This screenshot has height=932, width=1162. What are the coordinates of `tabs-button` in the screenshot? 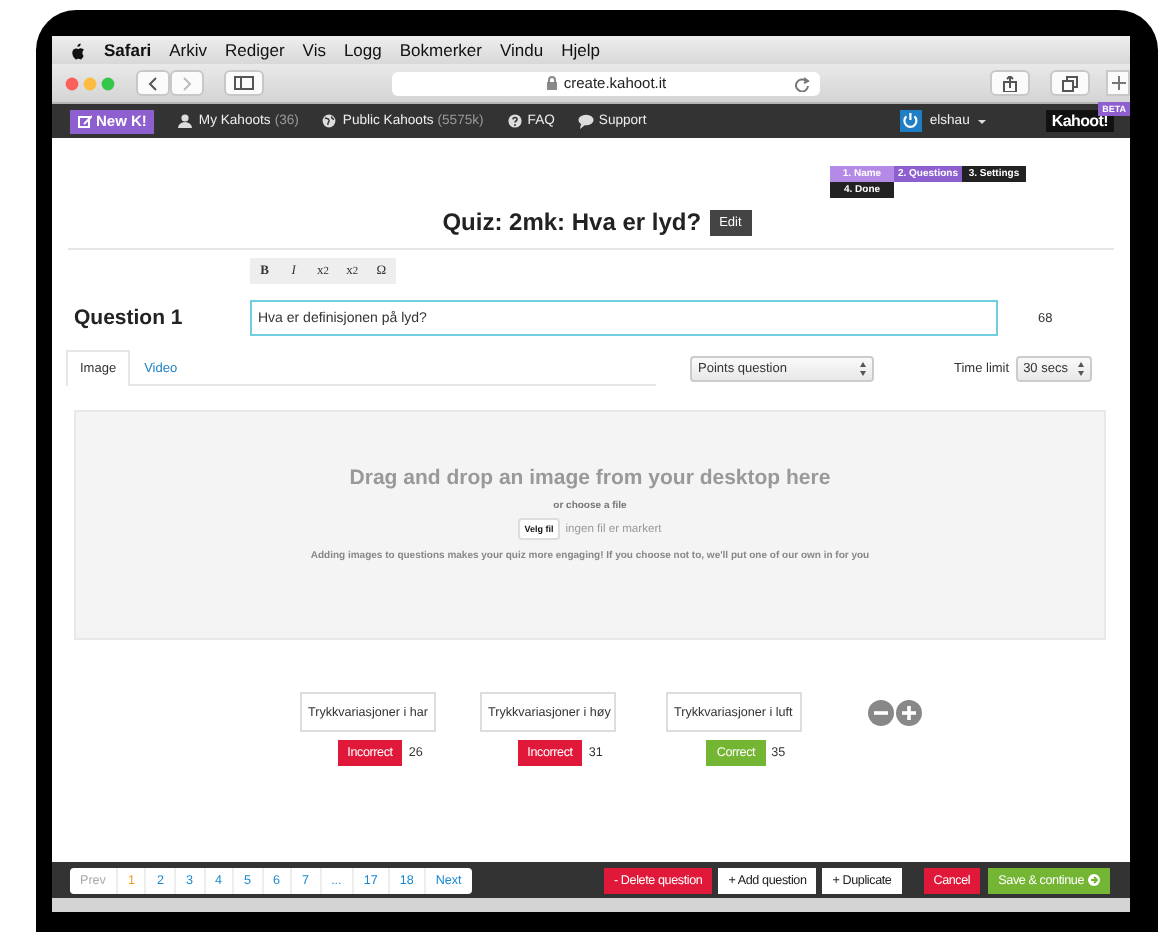 It's located at (1070, 83).